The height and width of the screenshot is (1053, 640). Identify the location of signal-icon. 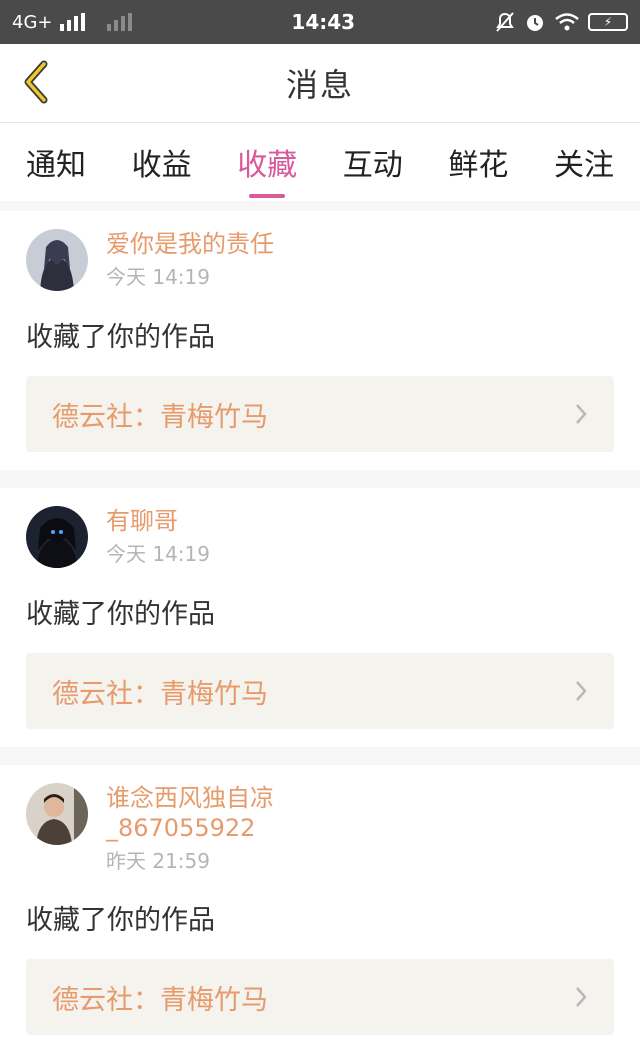
(73, 22).